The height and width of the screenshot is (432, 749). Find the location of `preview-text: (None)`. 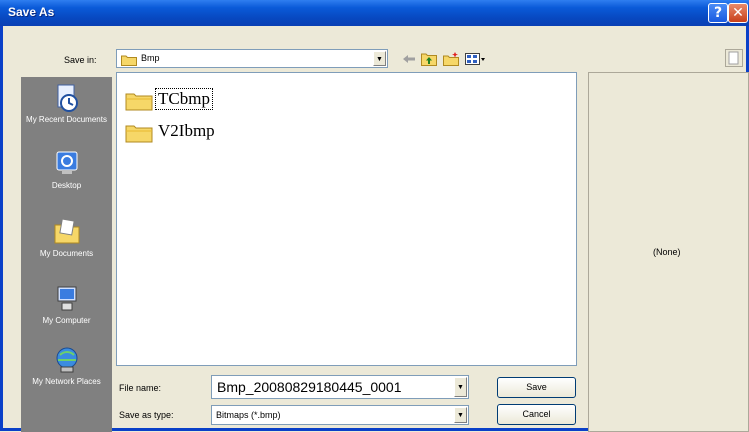

preview-text: (None) is located at coordinates (667, 252).